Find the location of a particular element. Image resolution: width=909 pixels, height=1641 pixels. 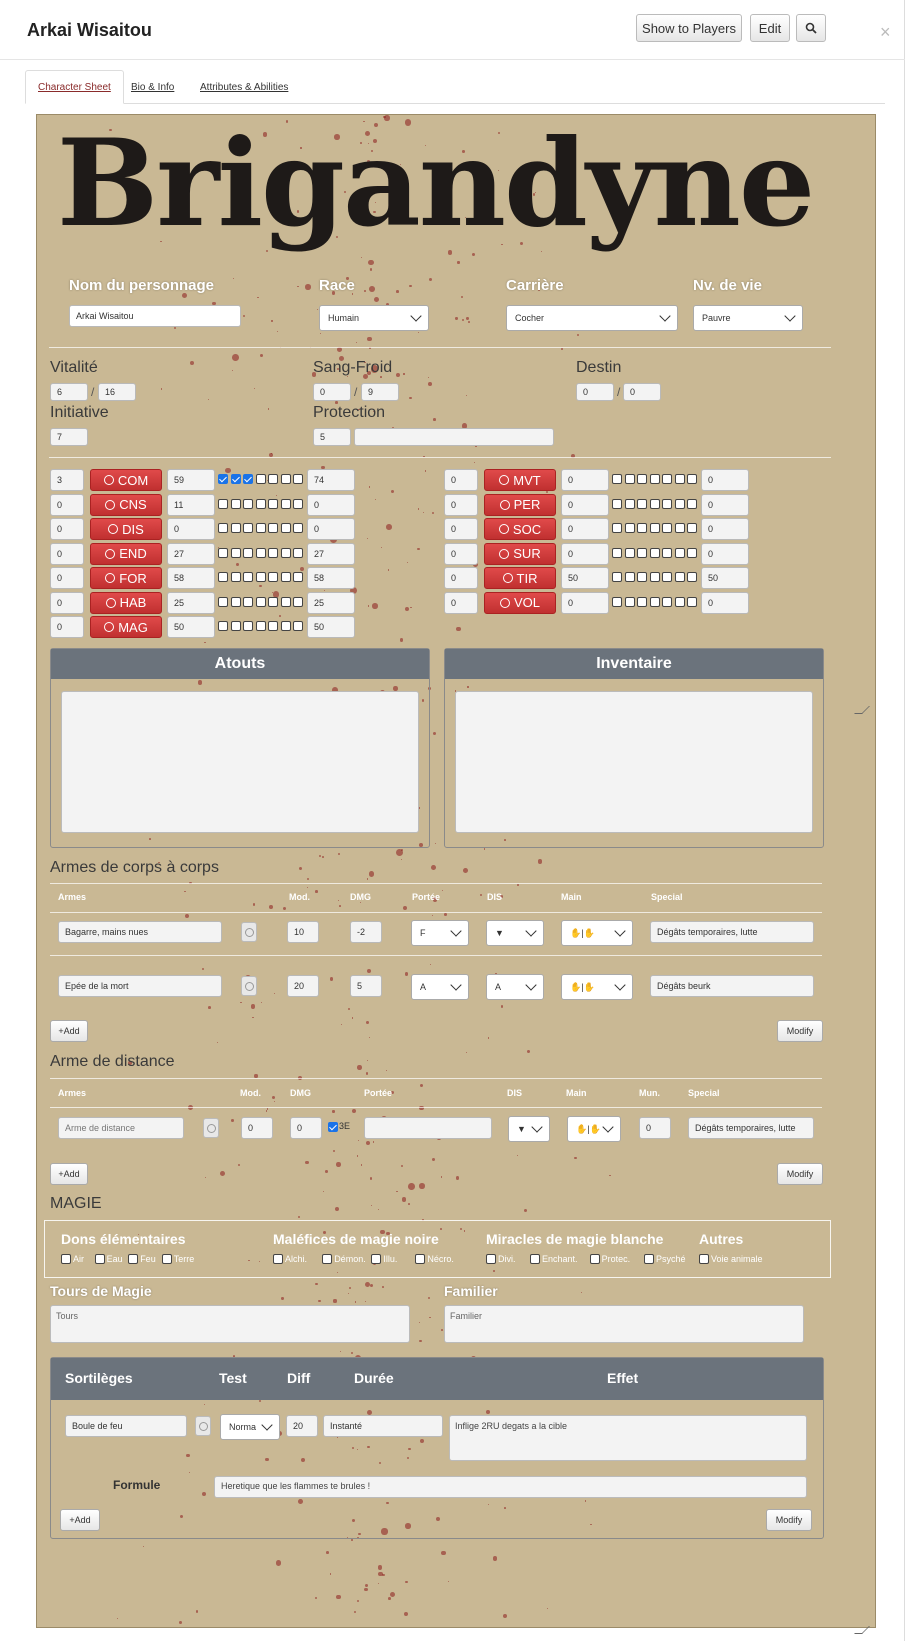

ranged-modify-button: Modify is located at coordinates (800, 1174).